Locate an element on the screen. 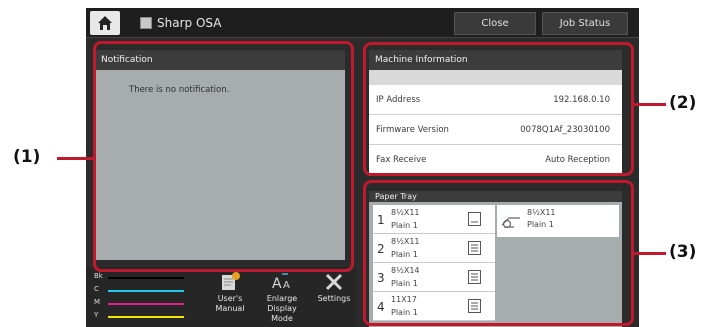 The image size is (707, 327). toner-label: M is located at coordinates (97, 302).